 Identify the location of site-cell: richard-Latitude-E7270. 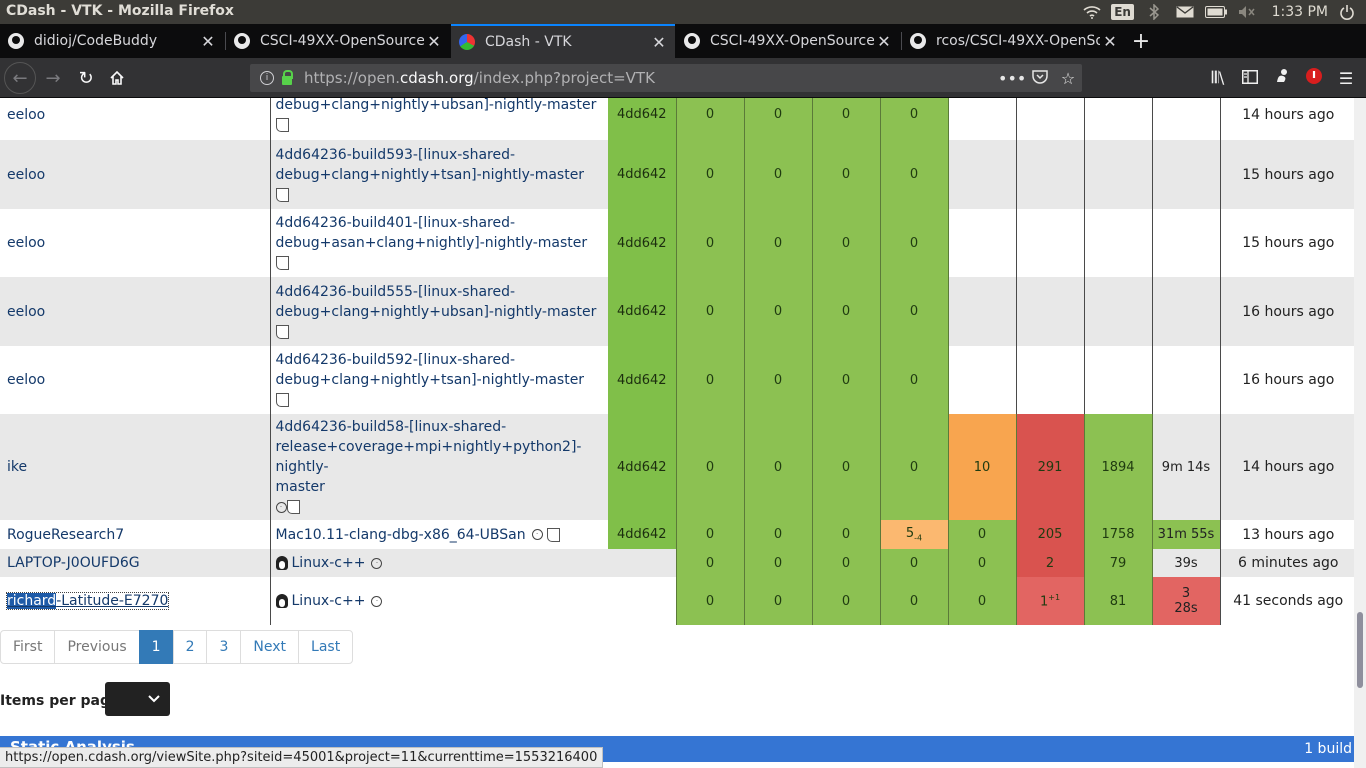
(135, 601).